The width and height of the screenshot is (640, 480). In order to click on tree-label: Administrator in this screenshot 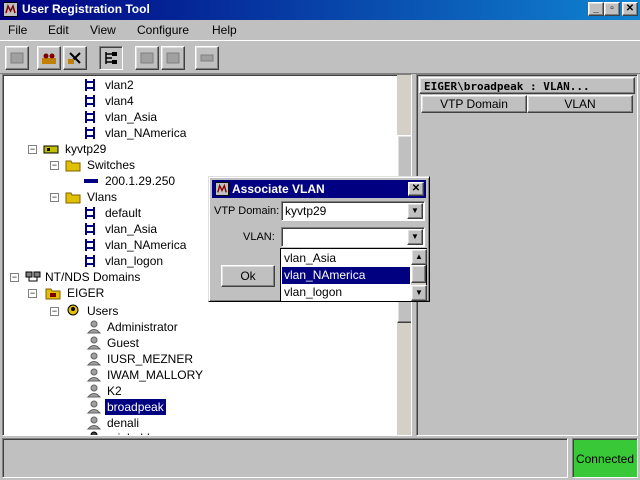, I will do `click(142, 327)`.